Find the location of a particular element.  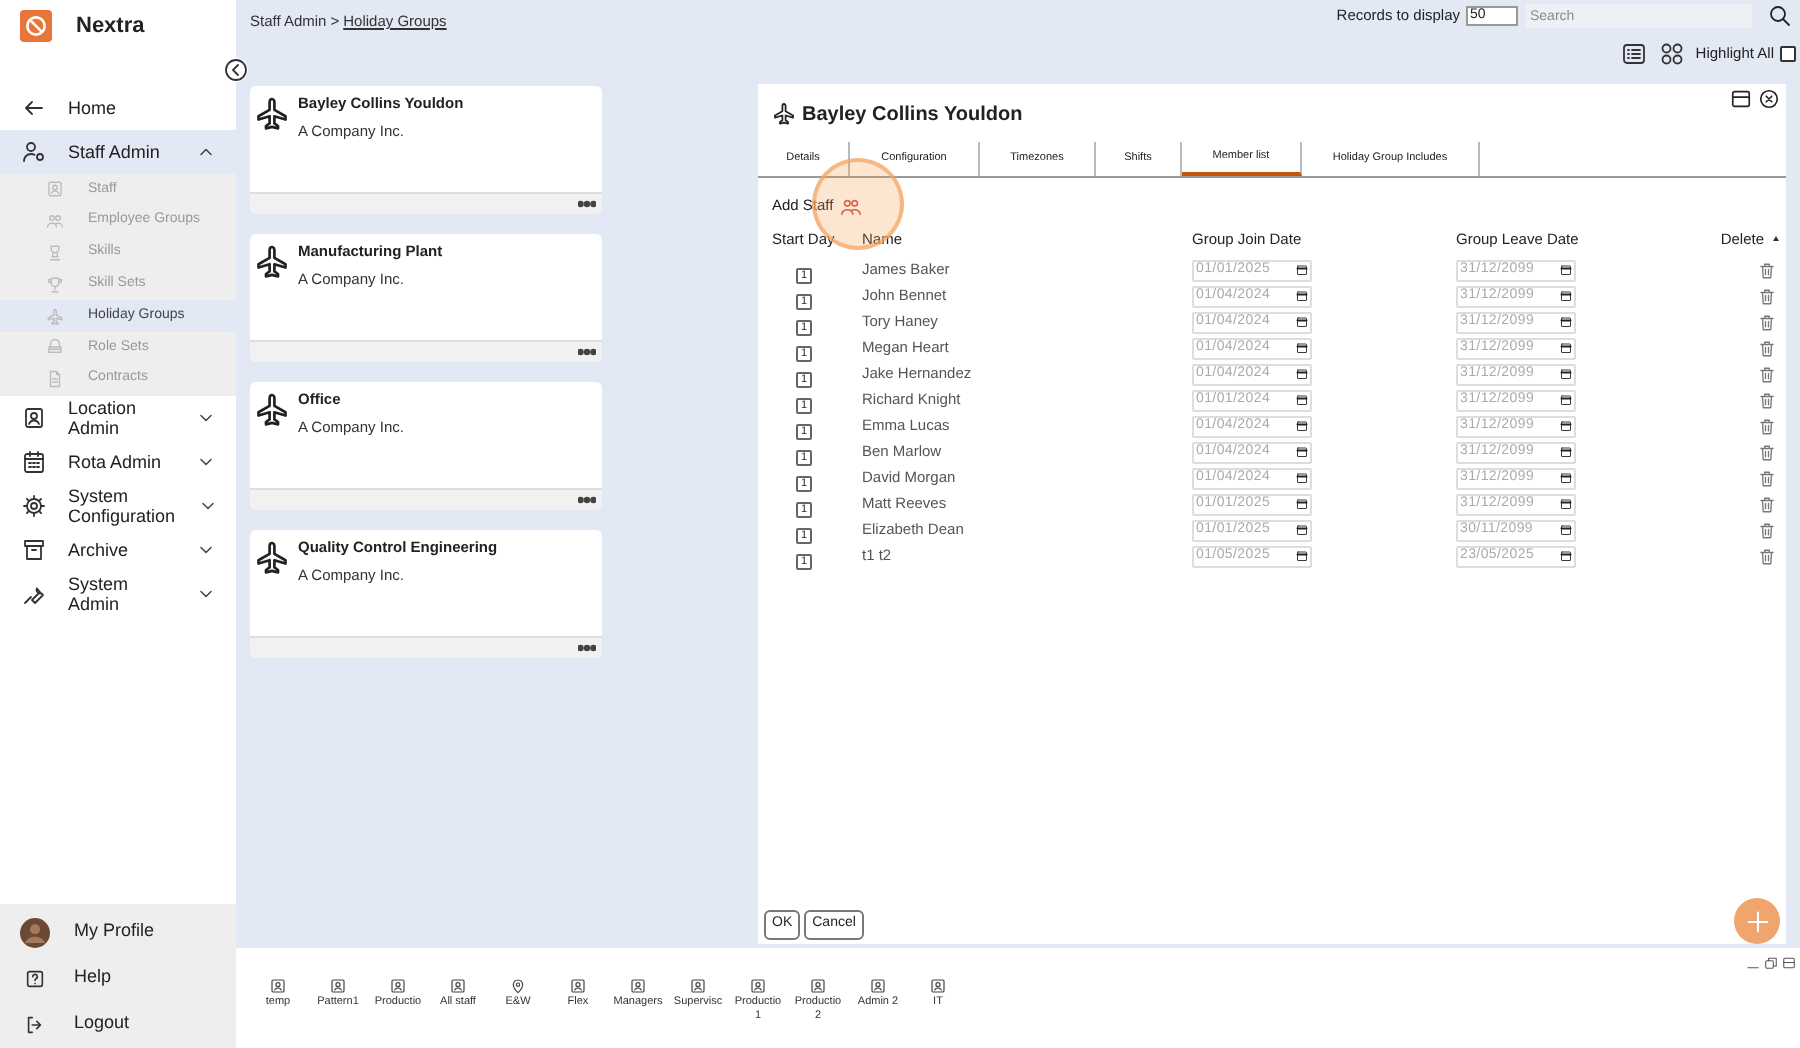

plus-icon is located at coordinates (1757, 921).